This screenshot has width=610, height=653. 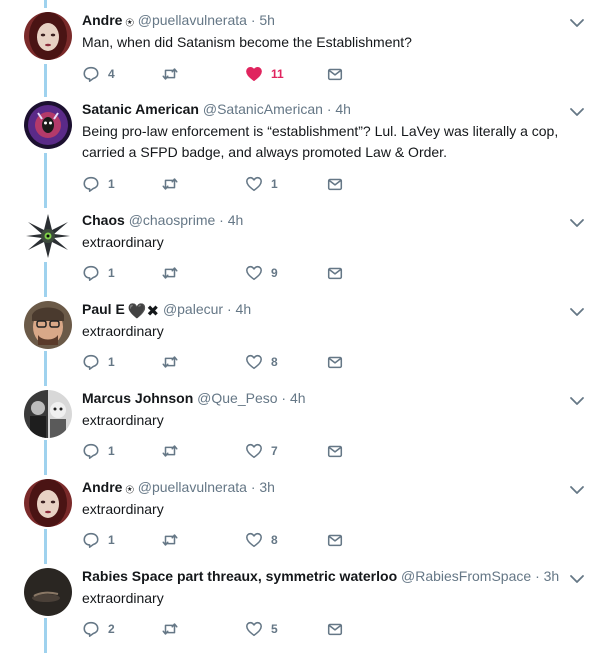 What do you see at coordinates (103, 220) in the screenshot?
I see `display-name: Chaos` at bounding box center [103, 220].